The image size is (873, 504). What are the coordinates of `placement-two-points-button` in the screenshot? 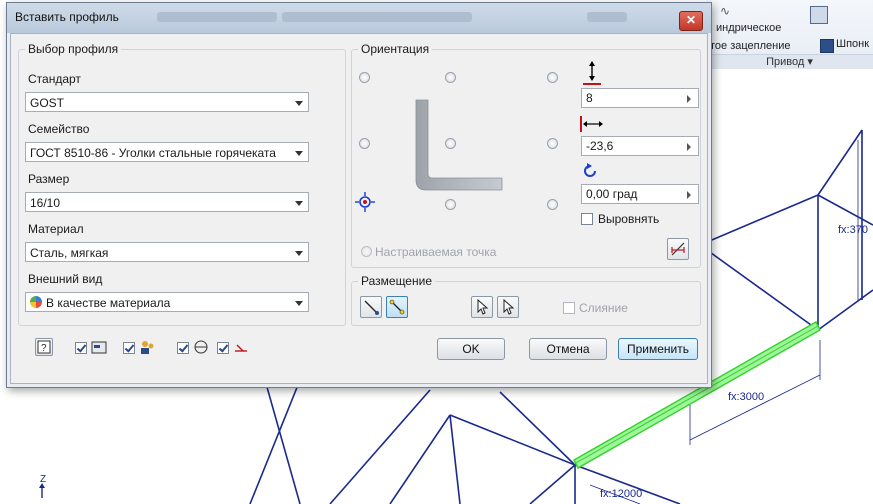 It's located at (397, 307).